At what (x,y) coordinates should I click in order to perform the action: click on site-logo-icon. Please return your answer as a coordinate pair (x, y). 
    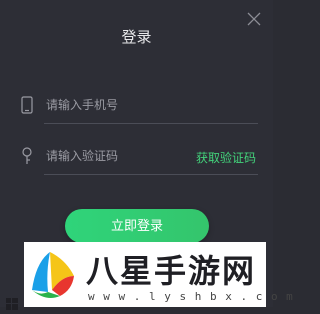
    Looking at the image, I should click on (53, 273).